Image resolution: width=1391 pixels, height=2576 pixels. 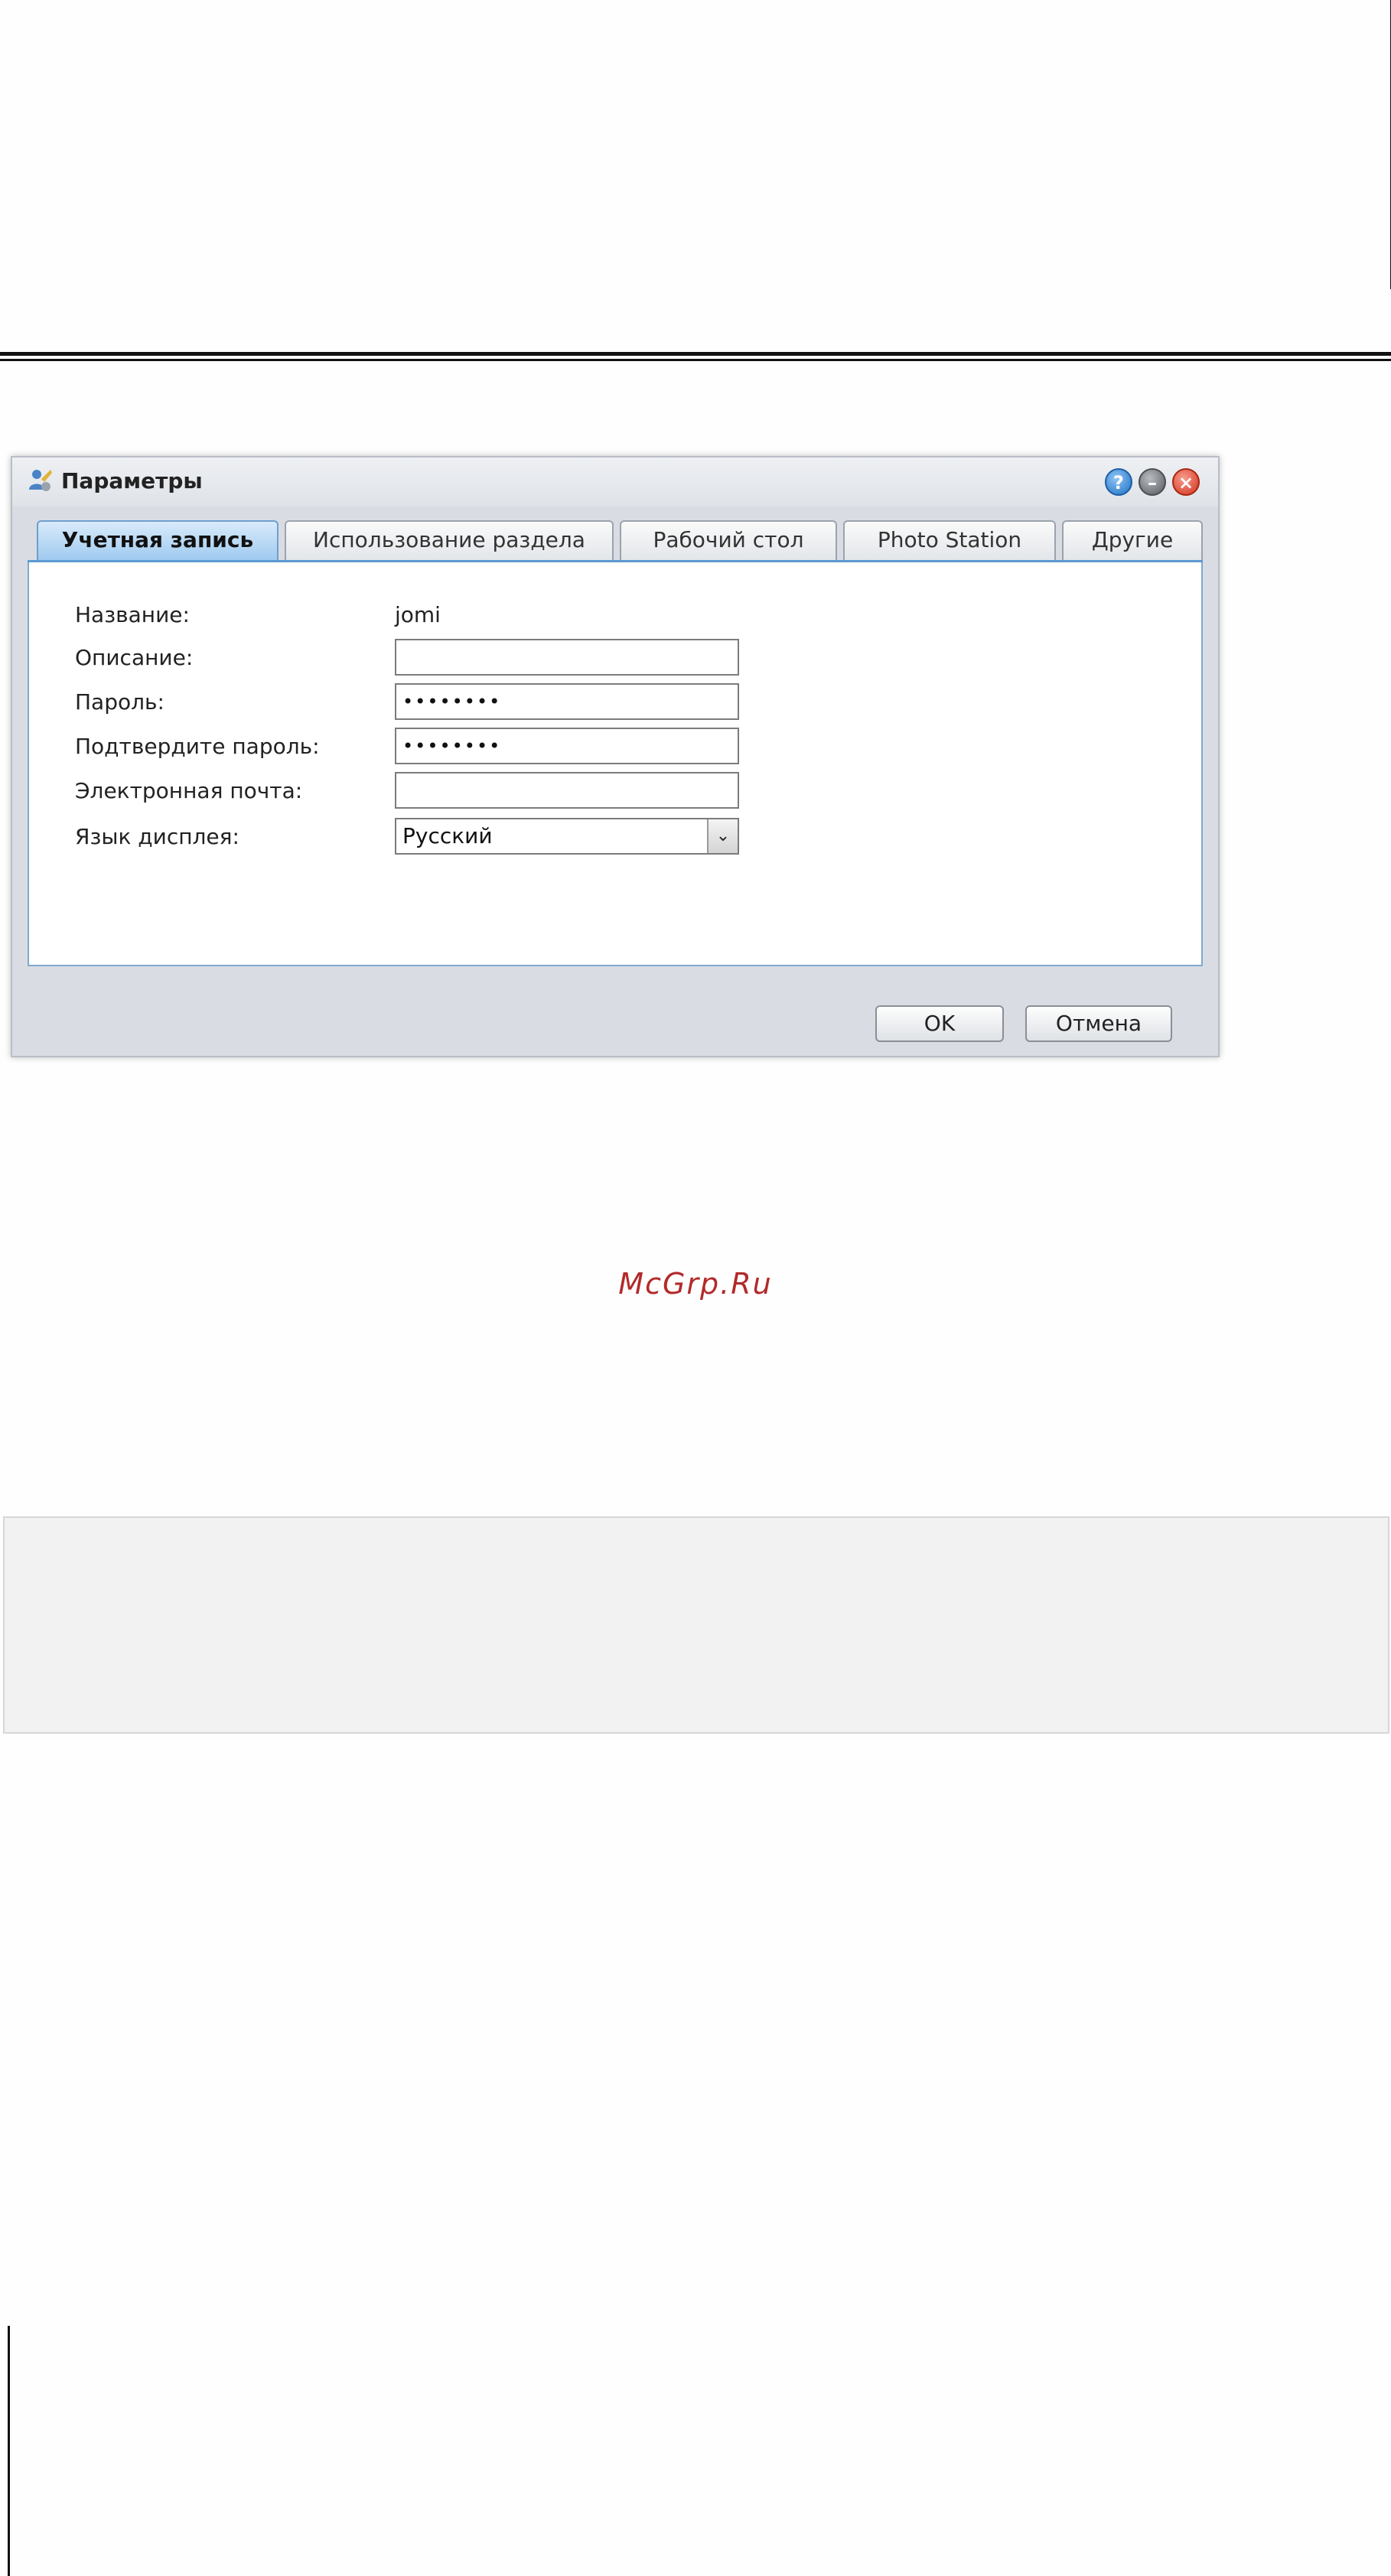 I want to click on chevron-down-icon: ⌄, so click(x=722, y=836).